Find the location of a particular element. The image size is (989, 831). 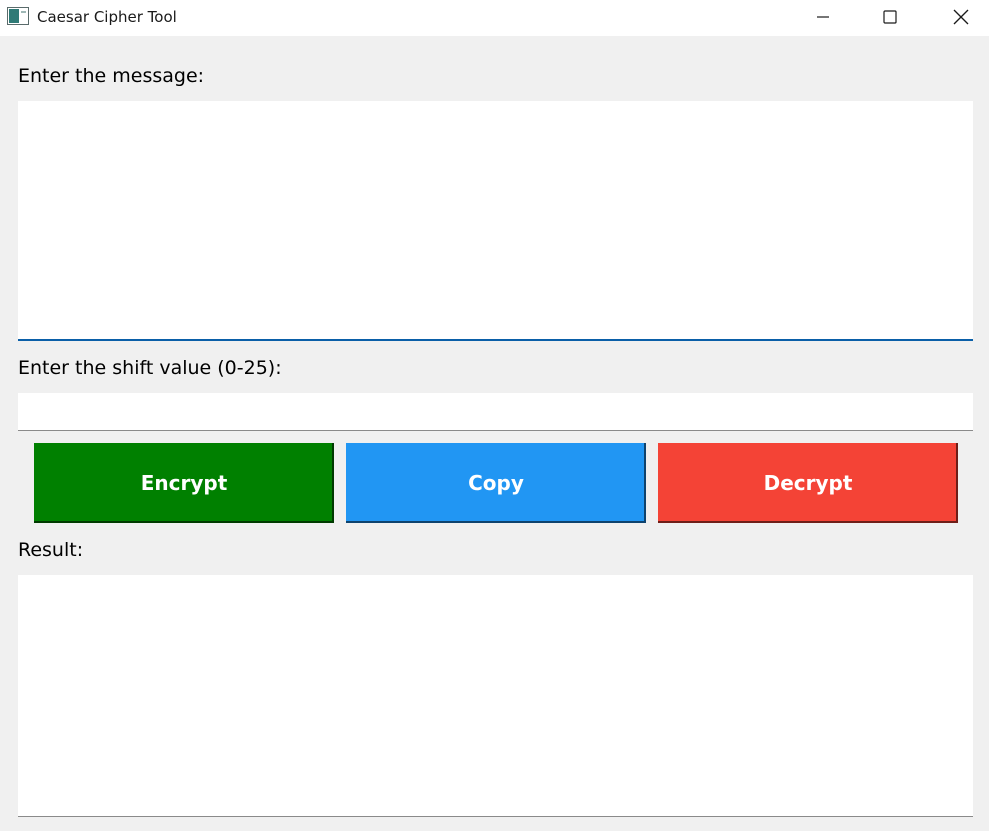

maximize-button is located at coordinates (890, 17).